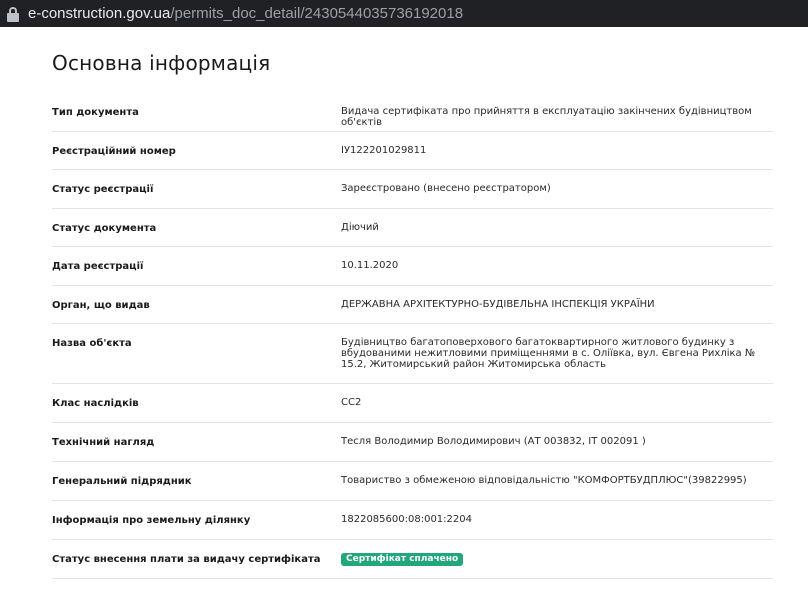 The image size is (808, 590). Describe the element at coordinates (412, 266) in the screenshot. I see `row-registration-date: Дата реєстрації 10.11.2020` at that location.